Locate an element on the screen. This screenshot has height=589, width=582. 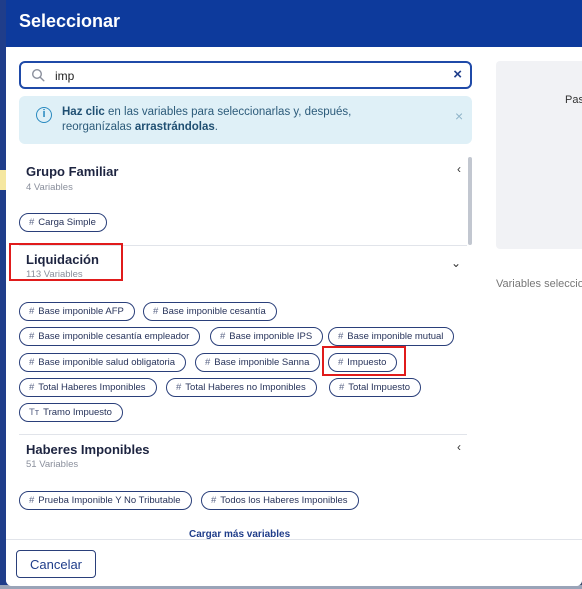
variable-chip: # Base imponible AFP is located at coordinates (77, 311).